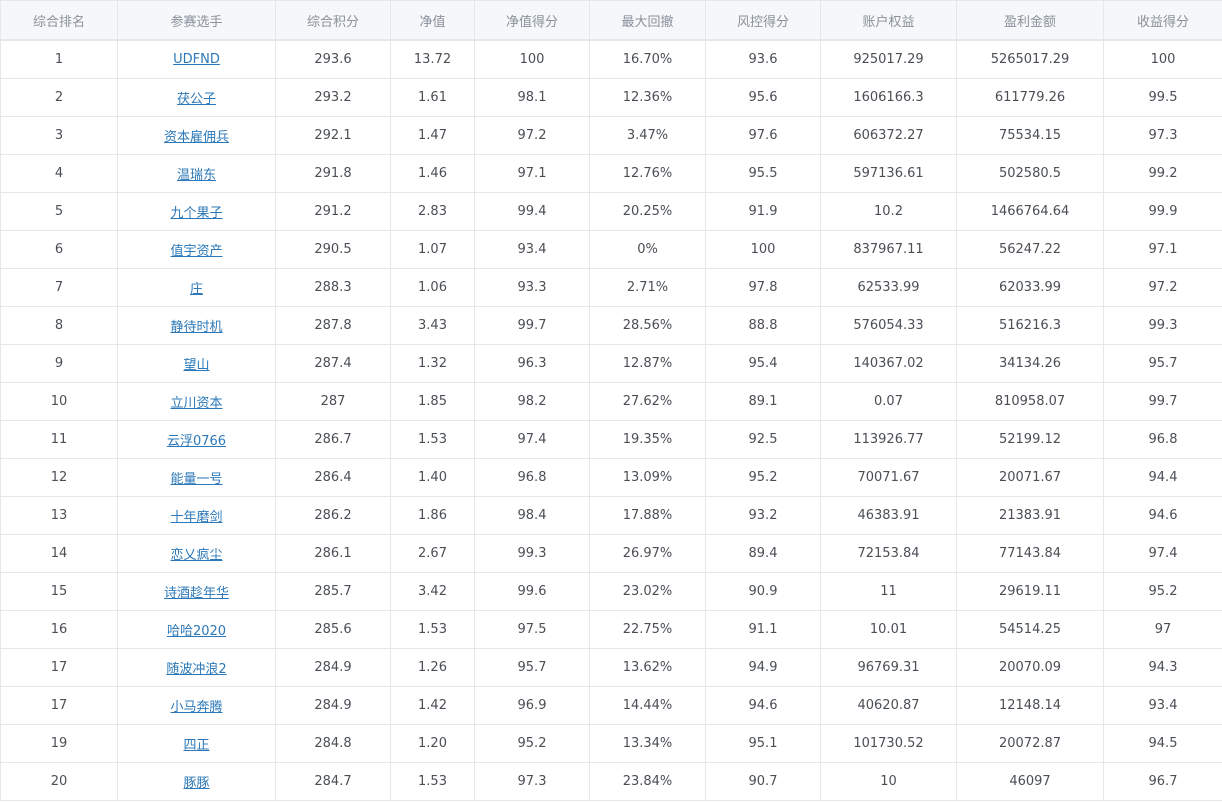  I want to click on cell-player: 诗酒趁年华, so click(196, 591).